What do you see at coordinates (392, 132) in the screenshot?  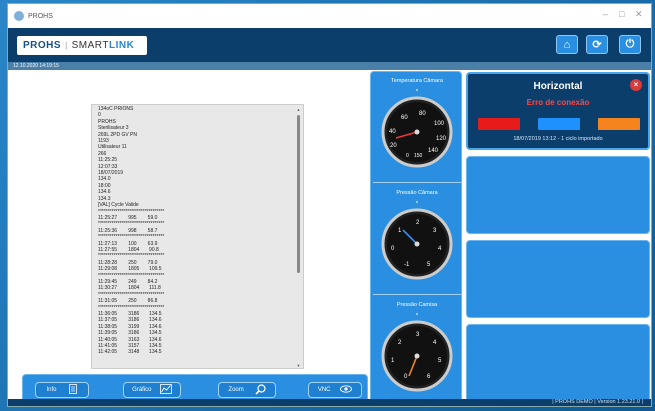 I see `gauge-tick: 40` at bounding box center [392, 132].